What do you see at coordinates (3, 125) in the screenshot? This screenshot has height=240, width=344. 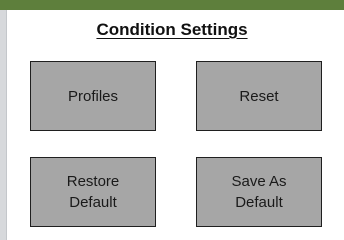 I see `panel-left-border` at bounding box center [3, 125].